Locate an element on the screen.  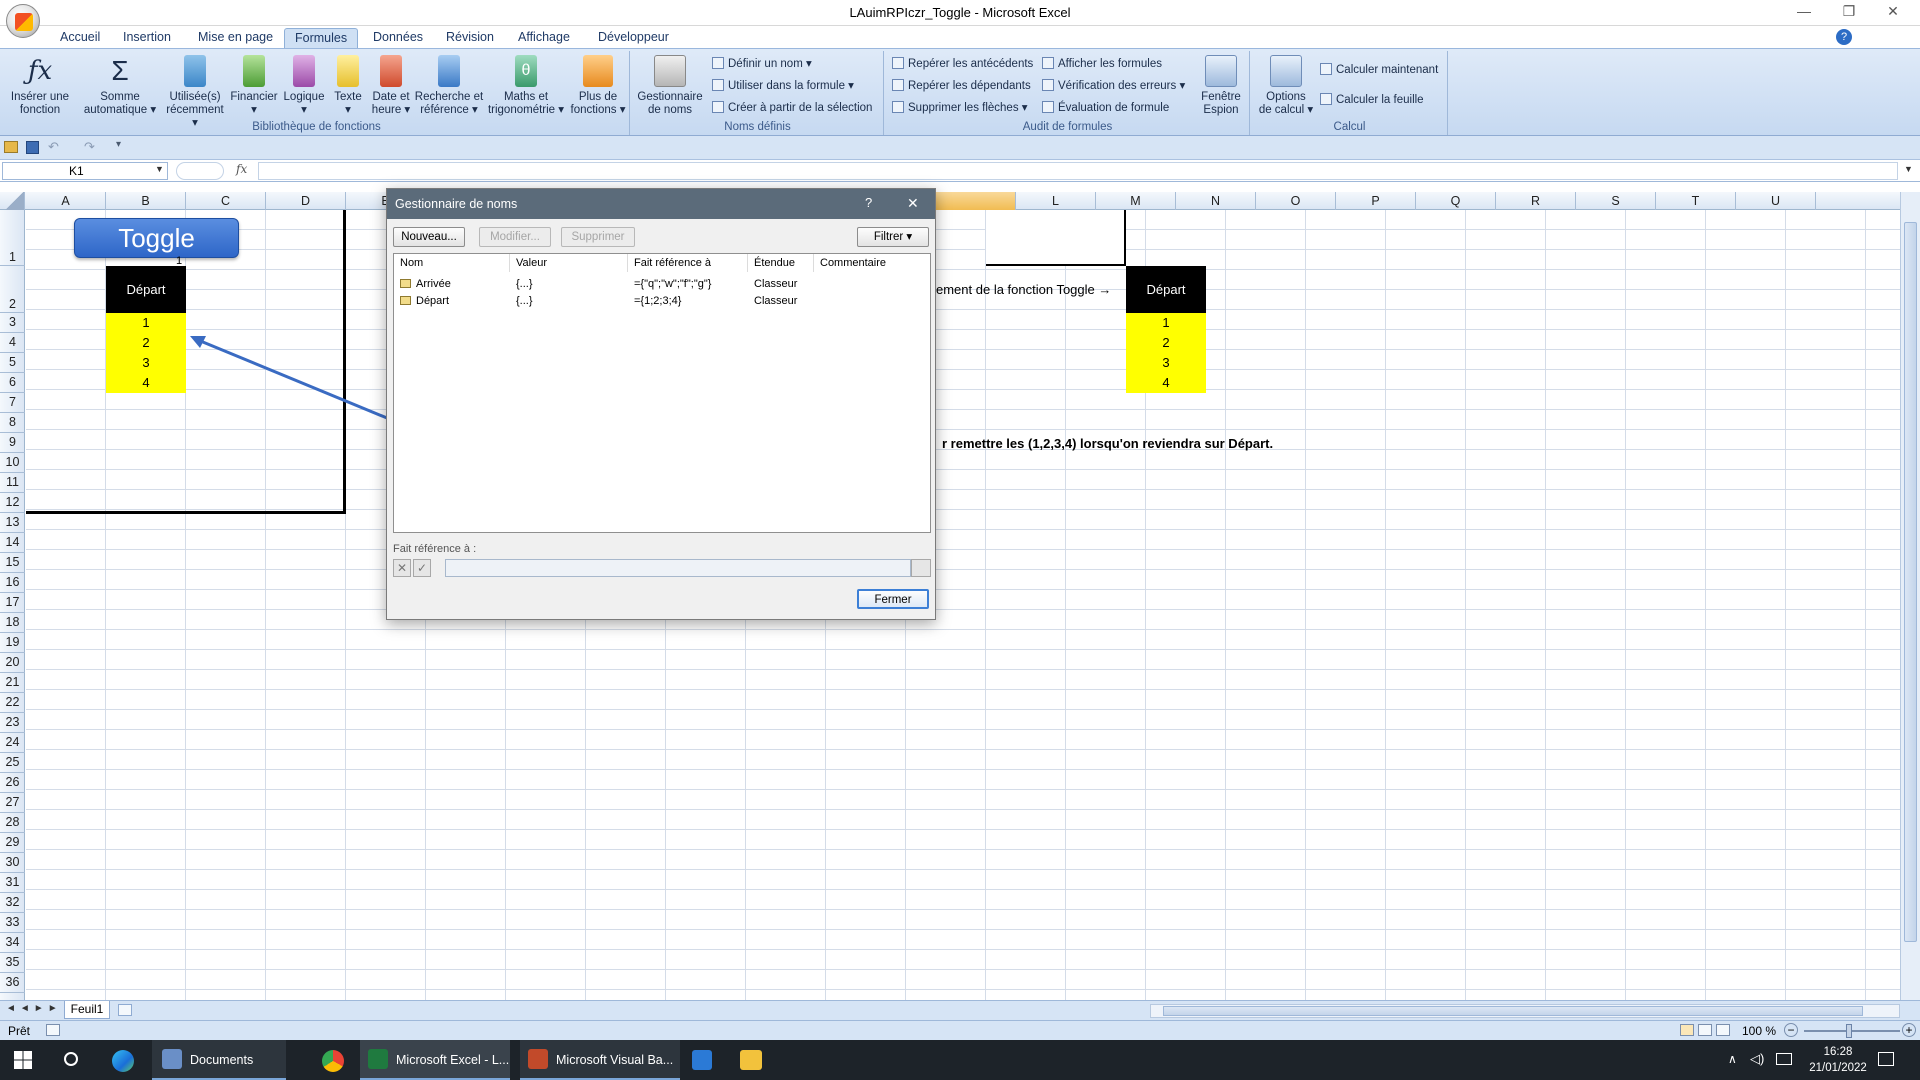
view-buttons is located at coordinates (1707, 1031).